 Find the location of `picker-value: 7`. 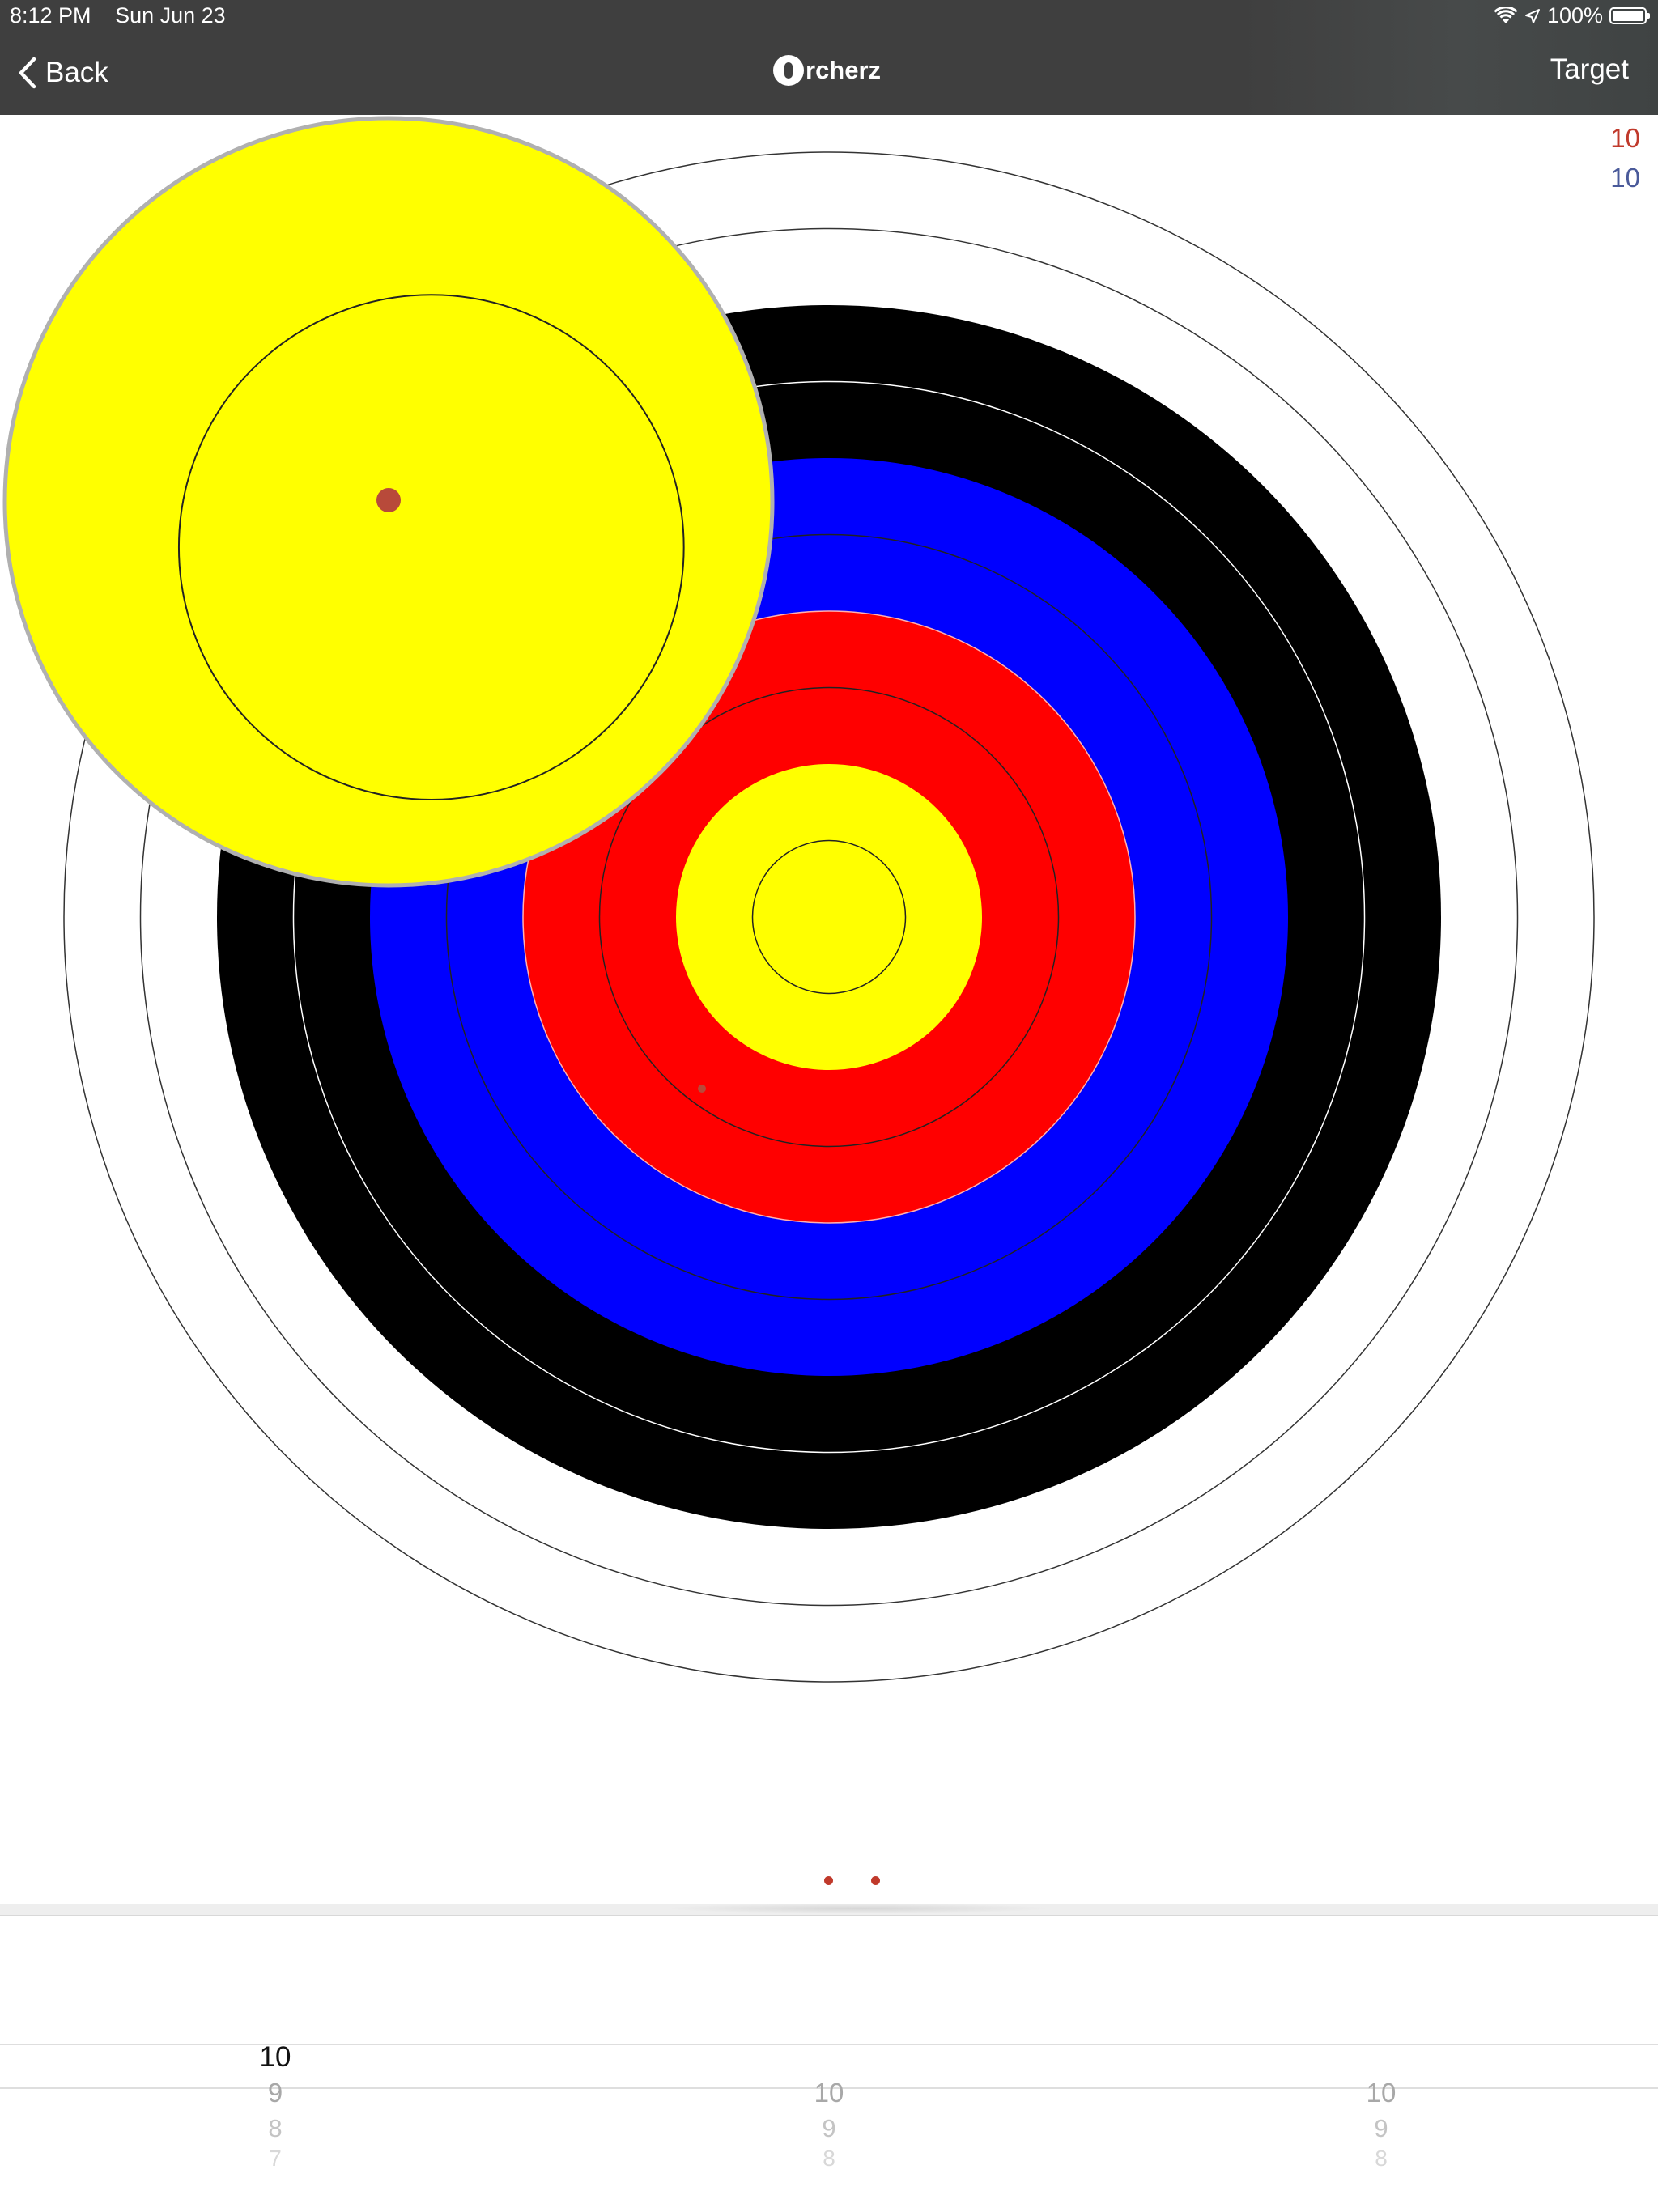

picker-value: 7 is located at coordinates (275, 2158).